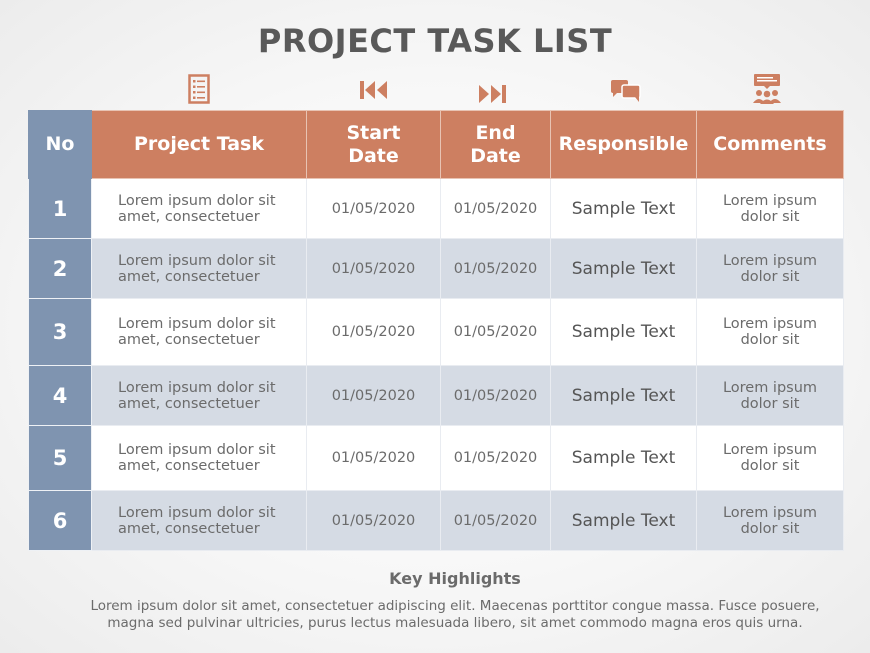  I want to click on header-start-date: Start Date, so click(373, 144).